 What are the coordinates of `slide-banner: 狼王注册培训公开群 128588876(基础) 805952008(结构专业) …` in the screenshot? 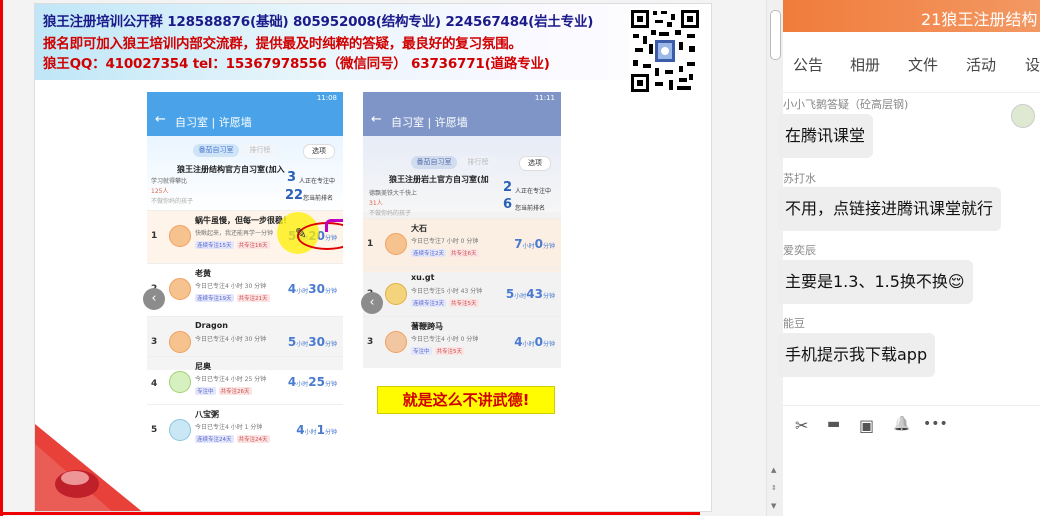 It's located at (373, 42).